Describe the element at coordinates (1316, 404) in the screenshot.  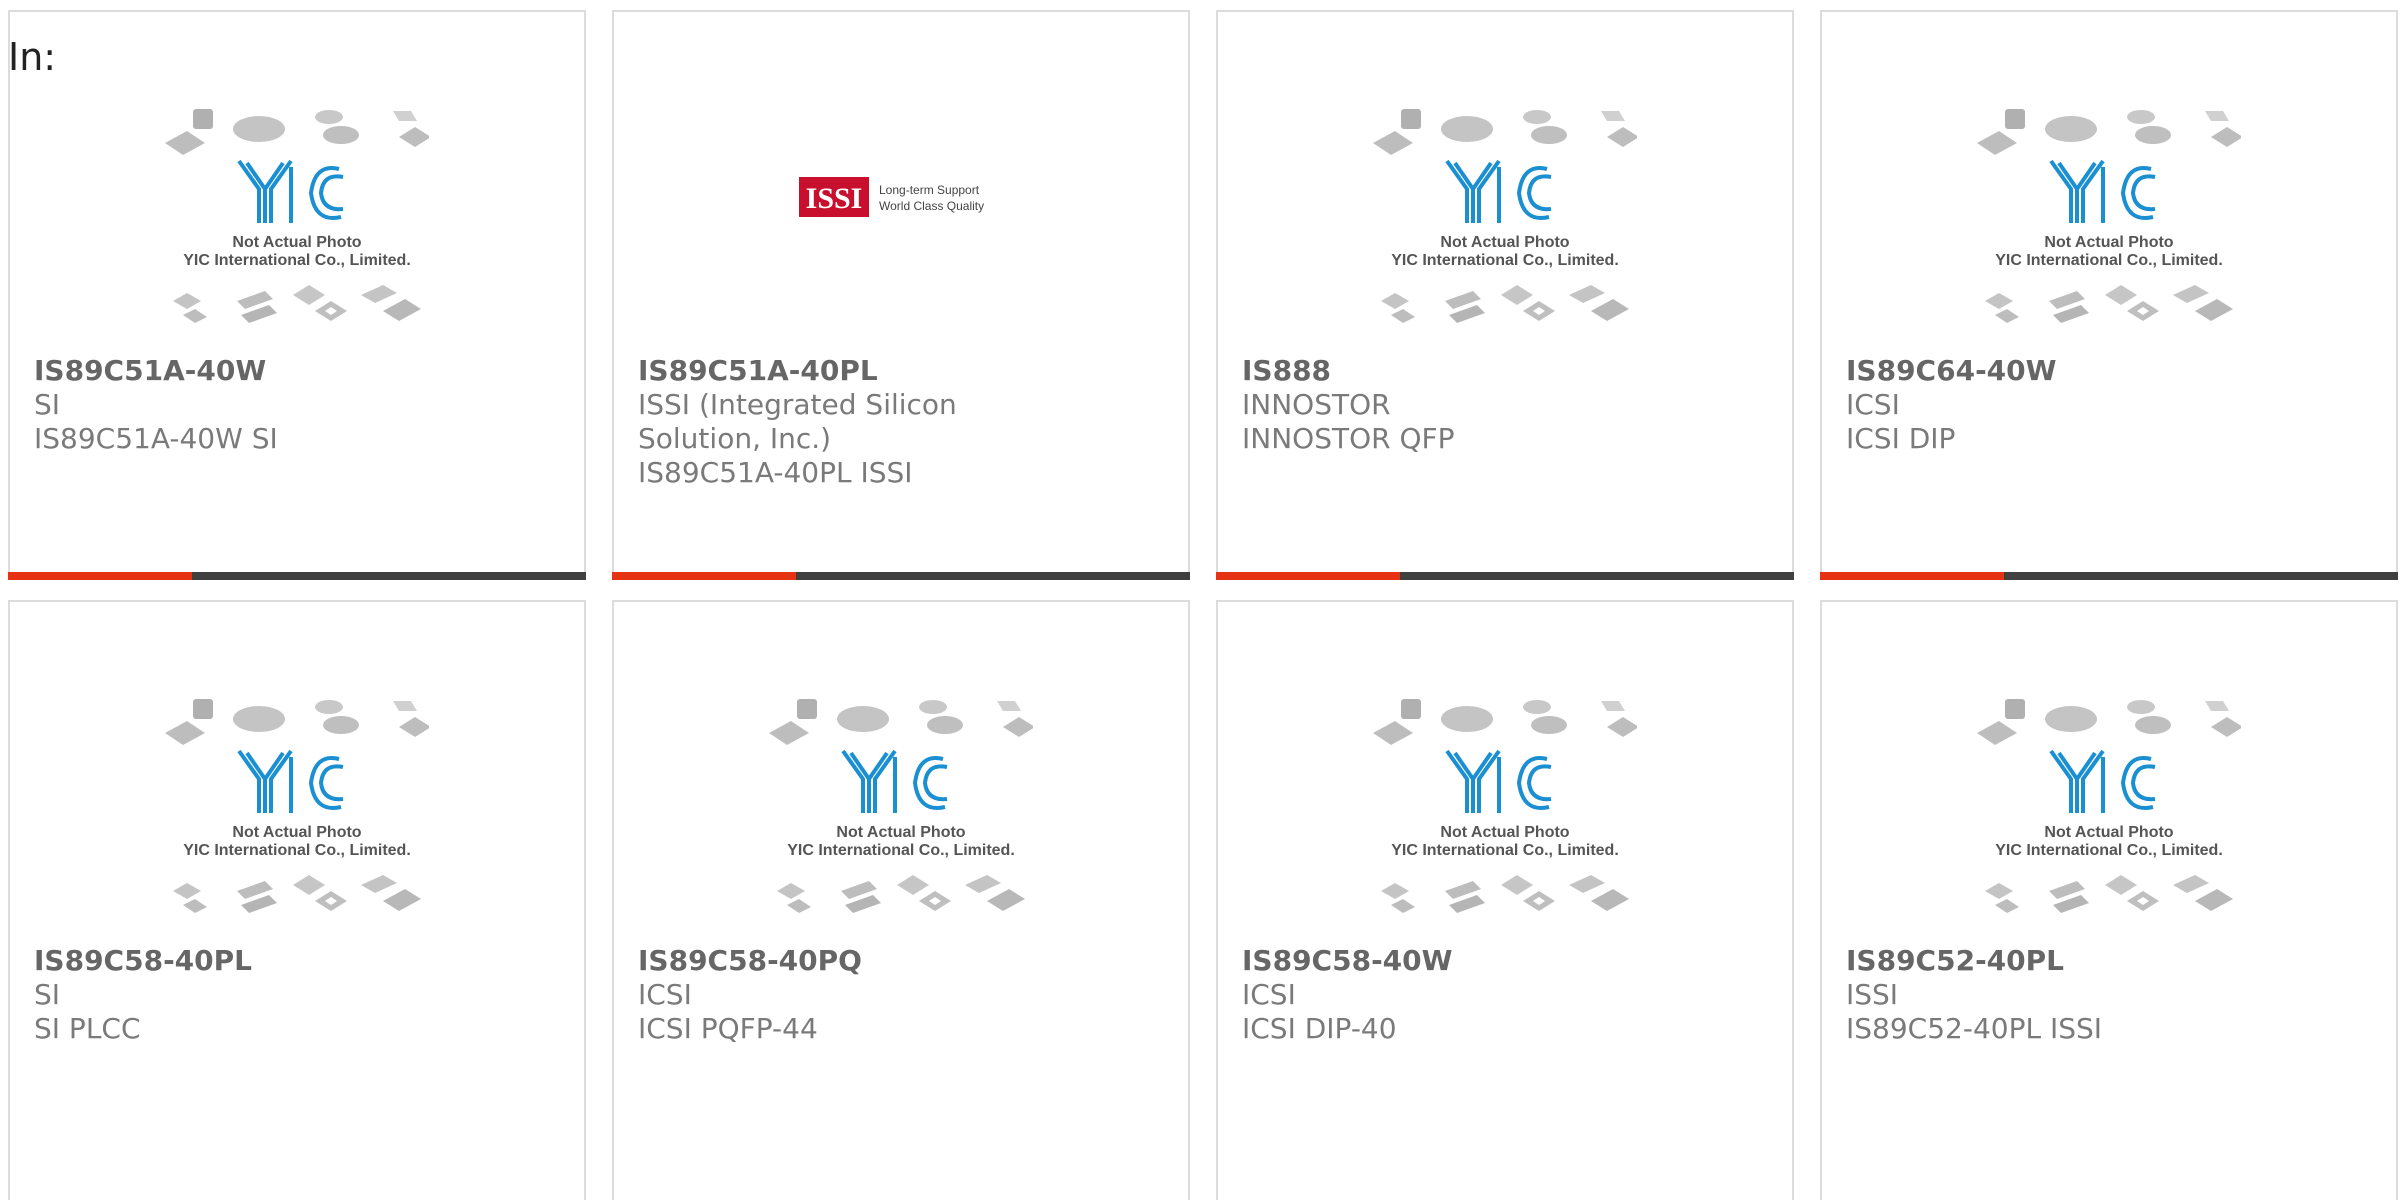
I see `brand: INNOSTOR` at that location.